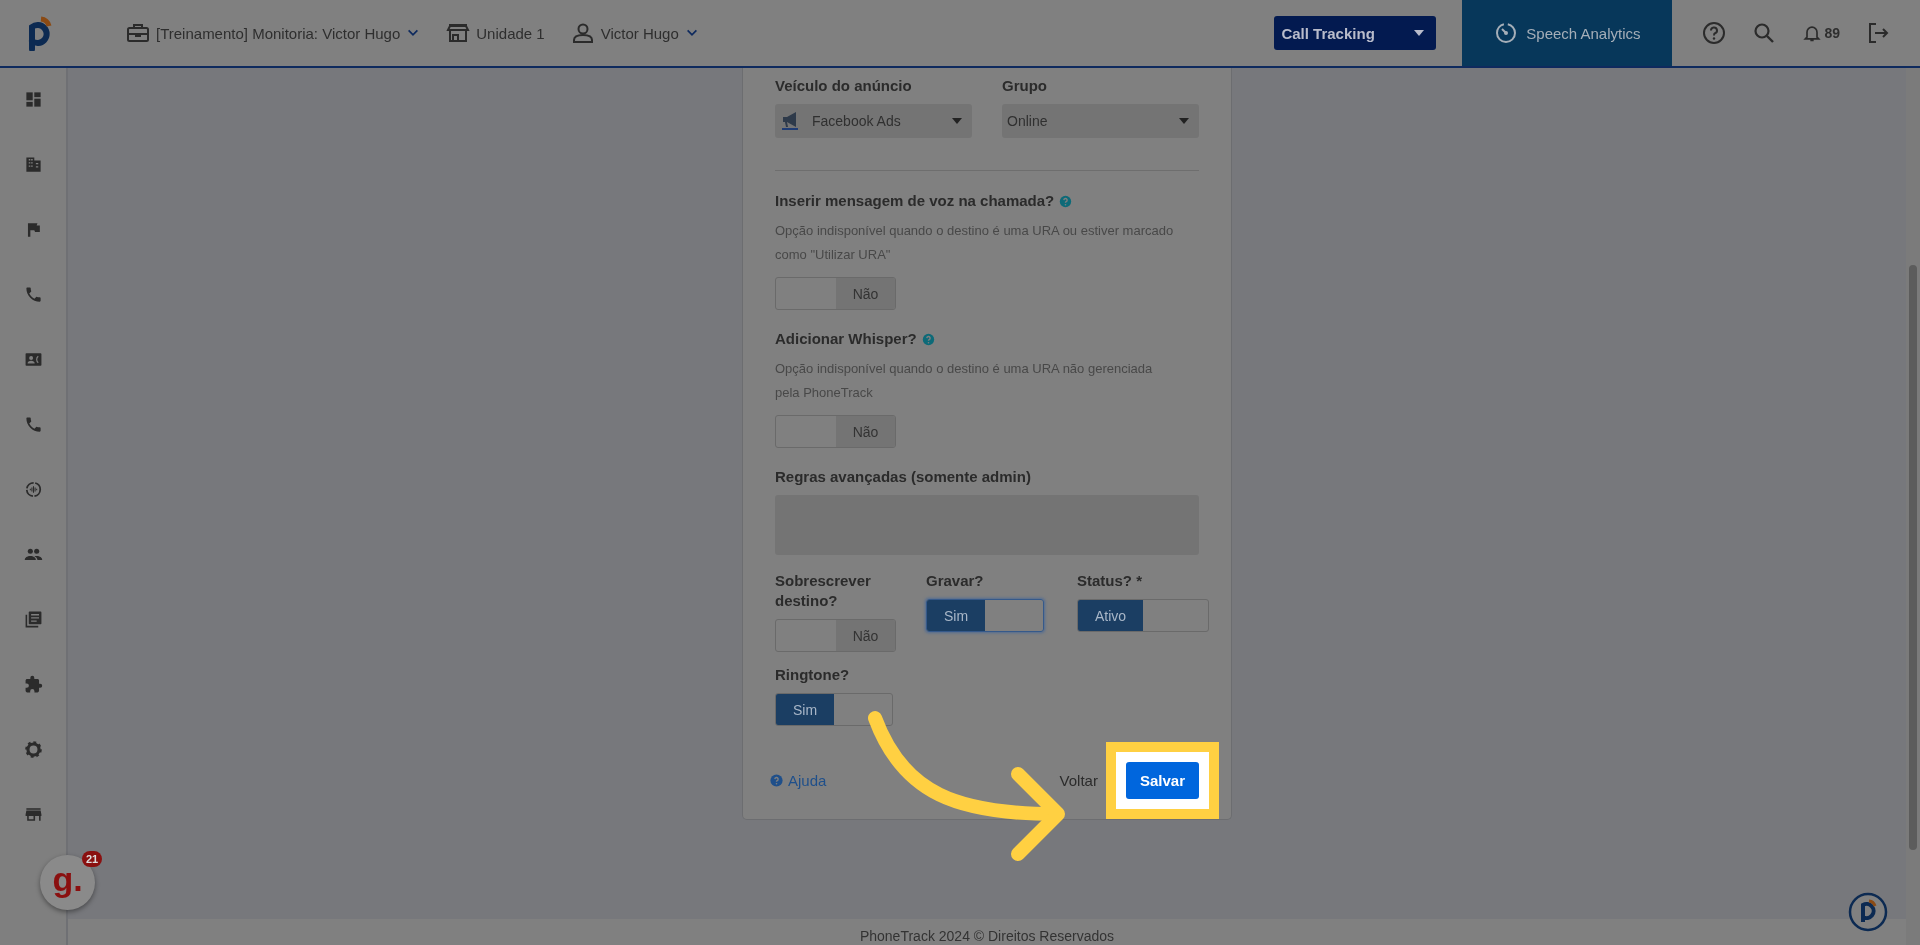 The width and height of the screenshot is (1920, 945). I want to click on help-link: Ajuda, so click(798, 780).